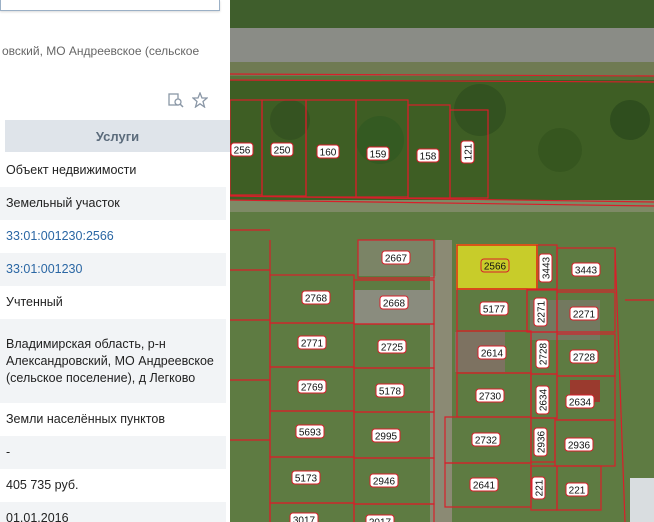 This screenshot has width=654, height=522. I want to click on parcel-label: 2725, so click(392, 346).